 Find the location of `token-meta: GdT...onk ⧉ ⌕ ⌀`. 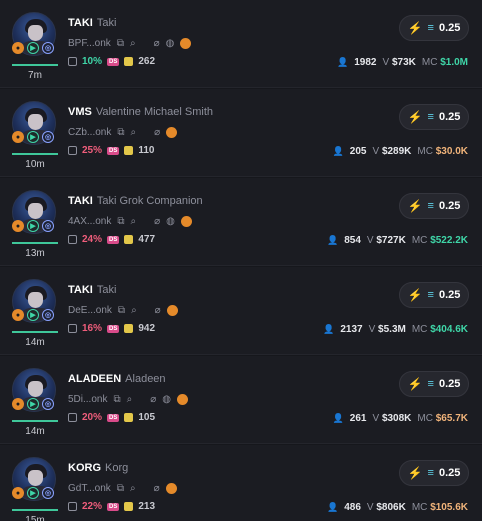

token-meta: GdT...onk ⧉ ⌕ ⌀ is located at coordinates (122, 488).